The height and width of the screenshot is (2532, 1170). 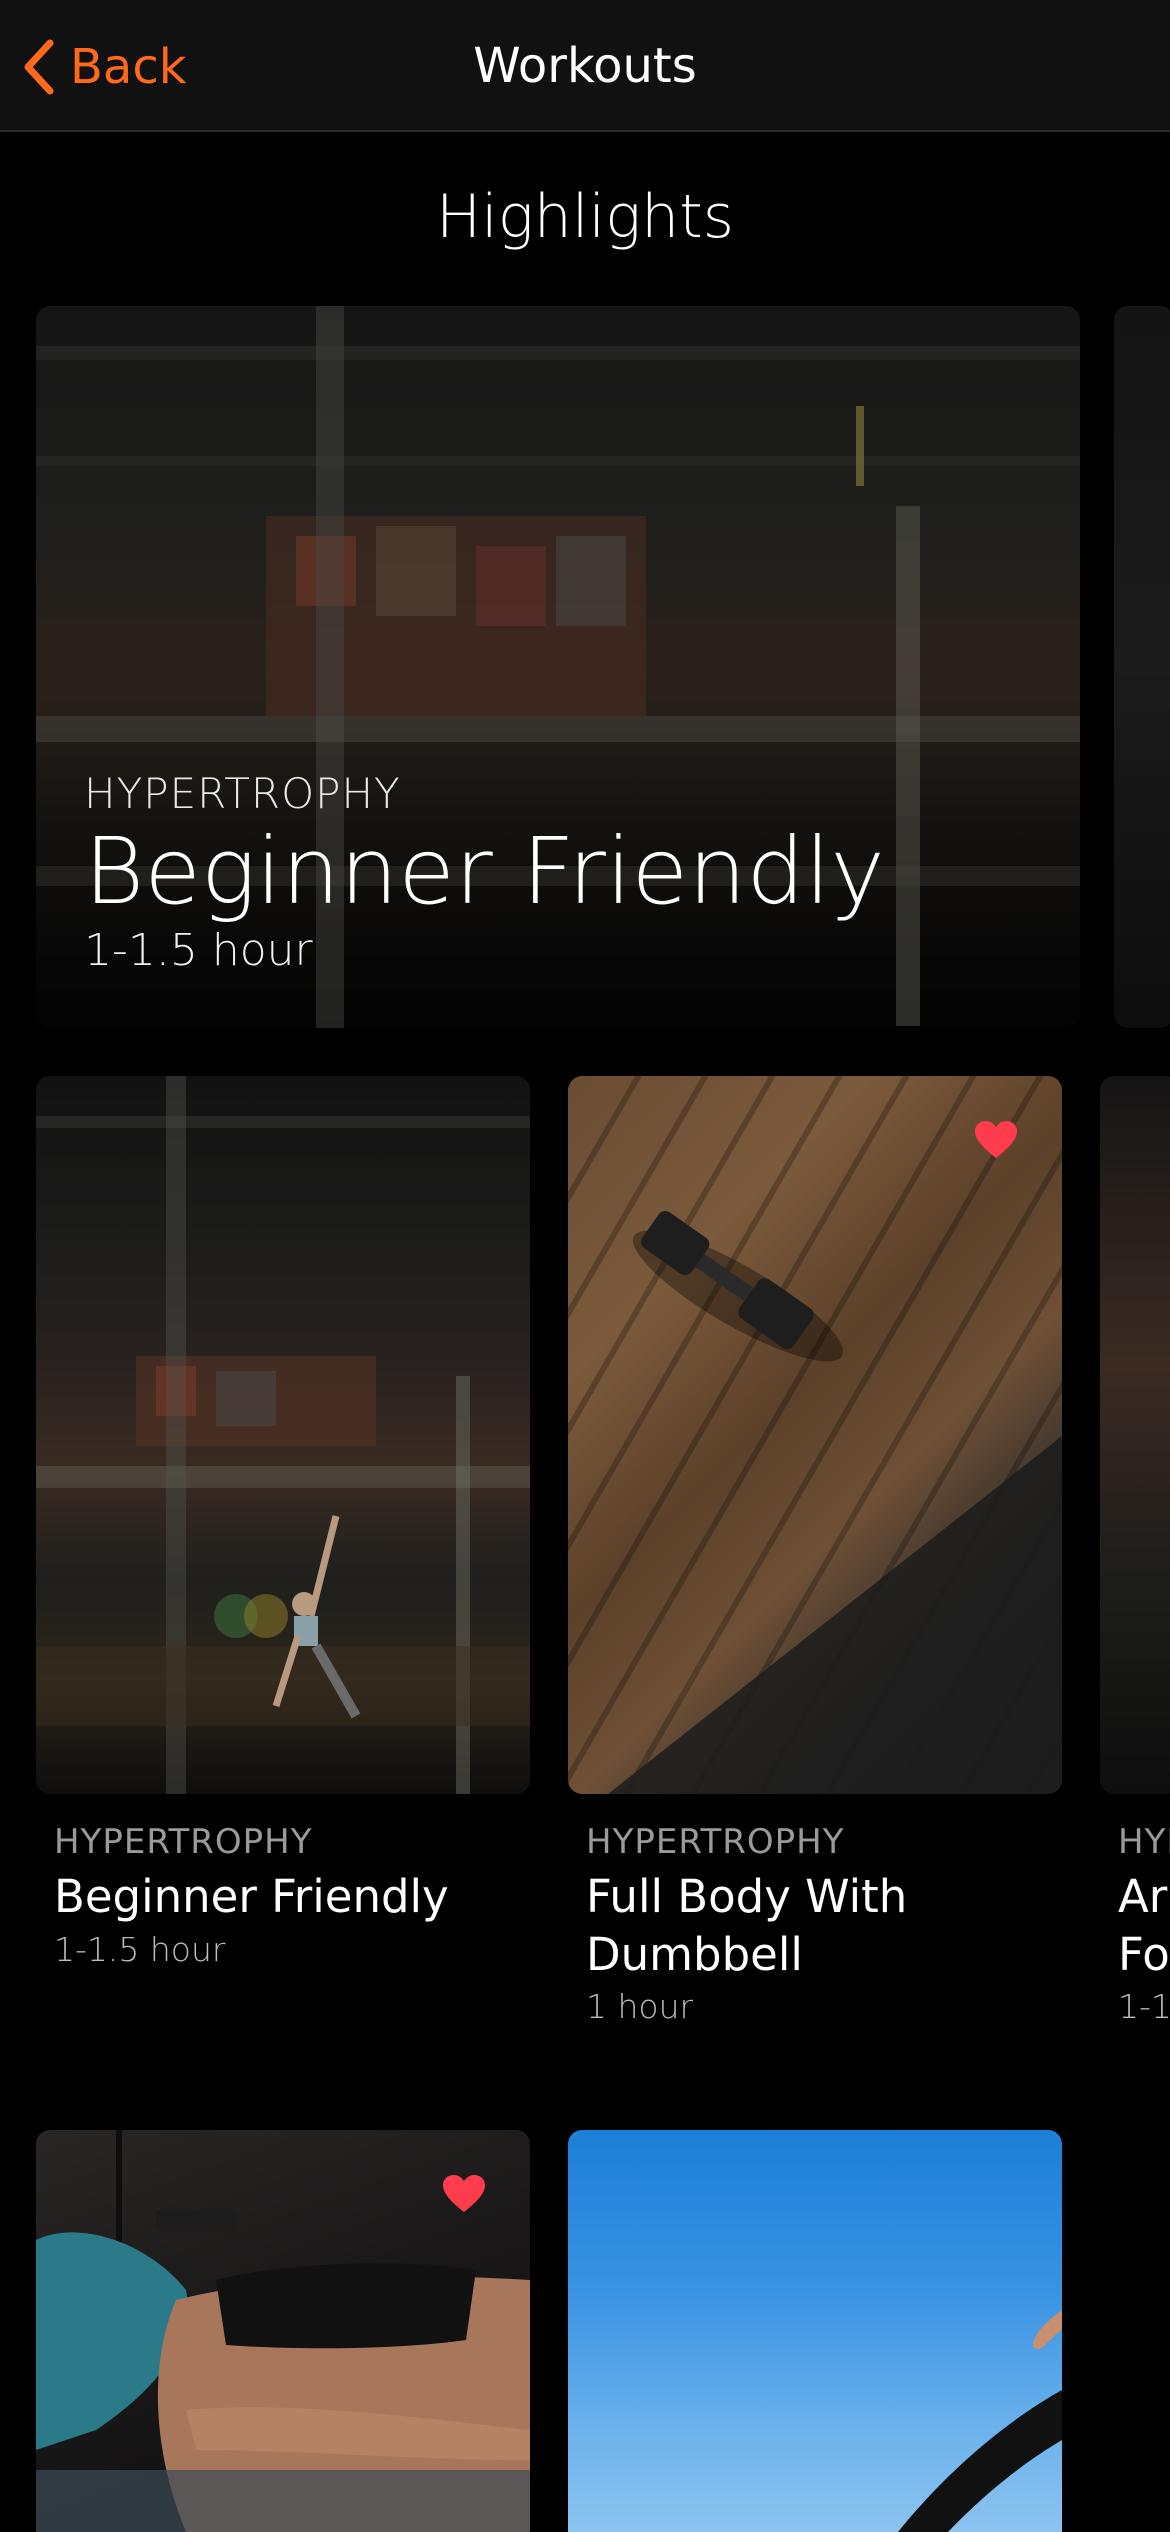 What do you see at coordinates (242, 794) in the screenshot?
I see `hero-category: HYPERTROPHY` at bounding box center [242, 794].